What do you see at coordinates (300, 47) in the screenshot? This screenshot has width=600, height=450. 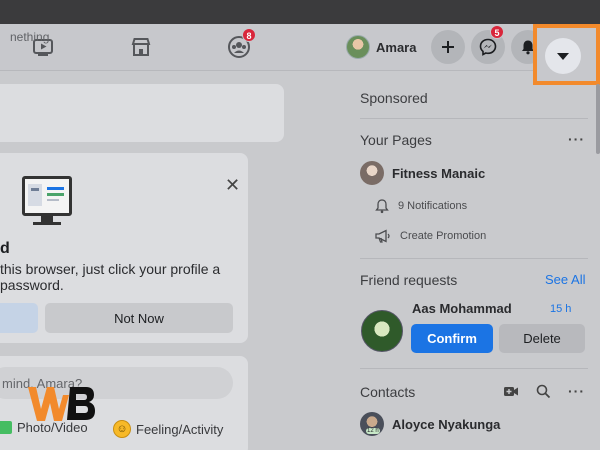 I see `top-navbar: 8` at bounding box center [300, 47].